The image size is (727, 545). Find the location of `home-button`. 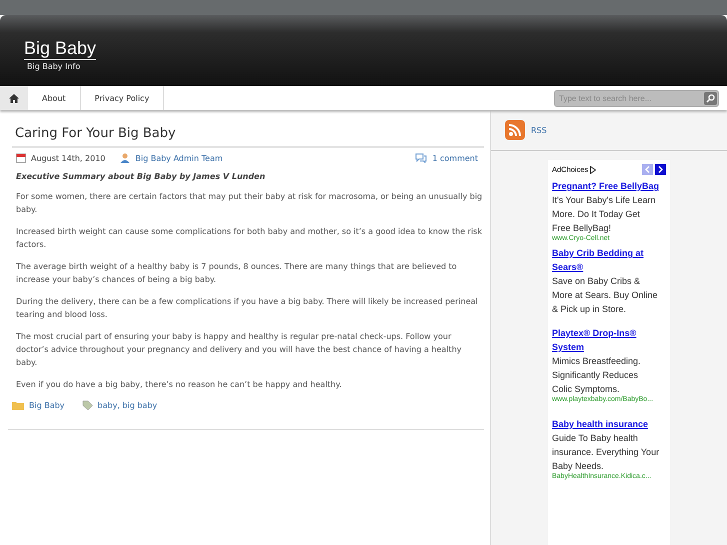

home-button is located at coordinates (14, 98).